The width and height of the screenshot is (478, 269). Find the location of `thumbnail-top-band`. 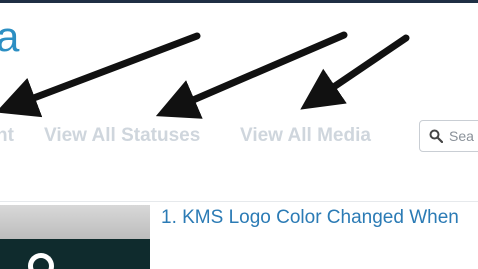

thumbnail-top-band is located at coordinates (75, 222).